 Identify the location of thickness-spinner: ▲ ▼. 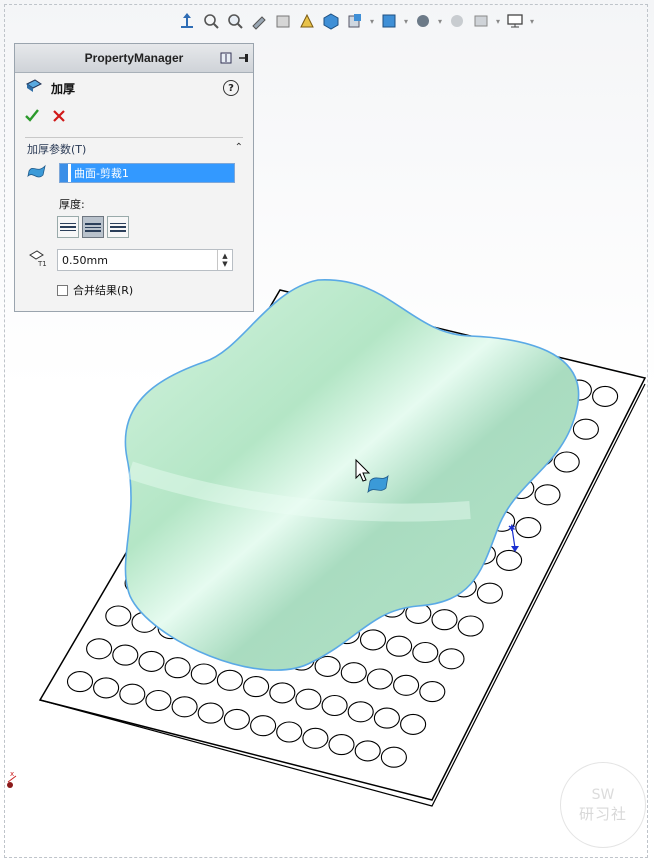
(224, 260).